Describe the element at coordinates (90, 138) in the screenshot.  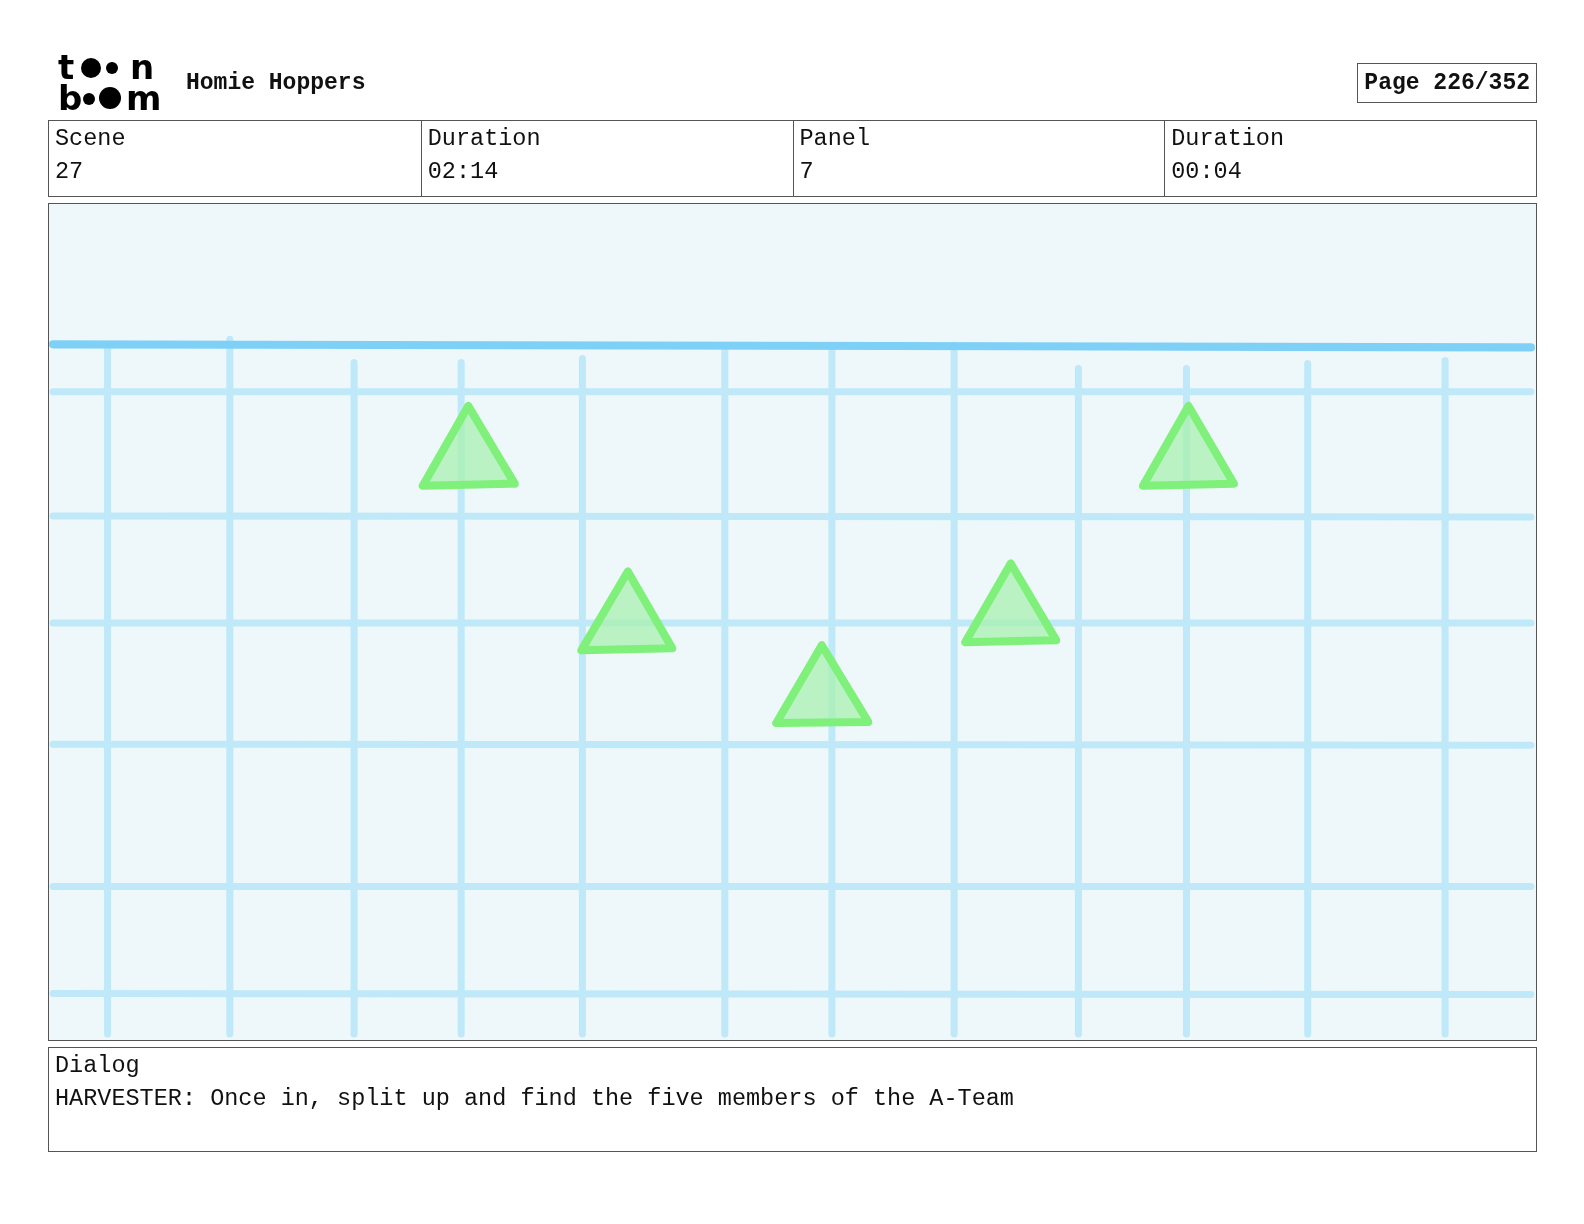
I see `field-label: Scene` at that location.